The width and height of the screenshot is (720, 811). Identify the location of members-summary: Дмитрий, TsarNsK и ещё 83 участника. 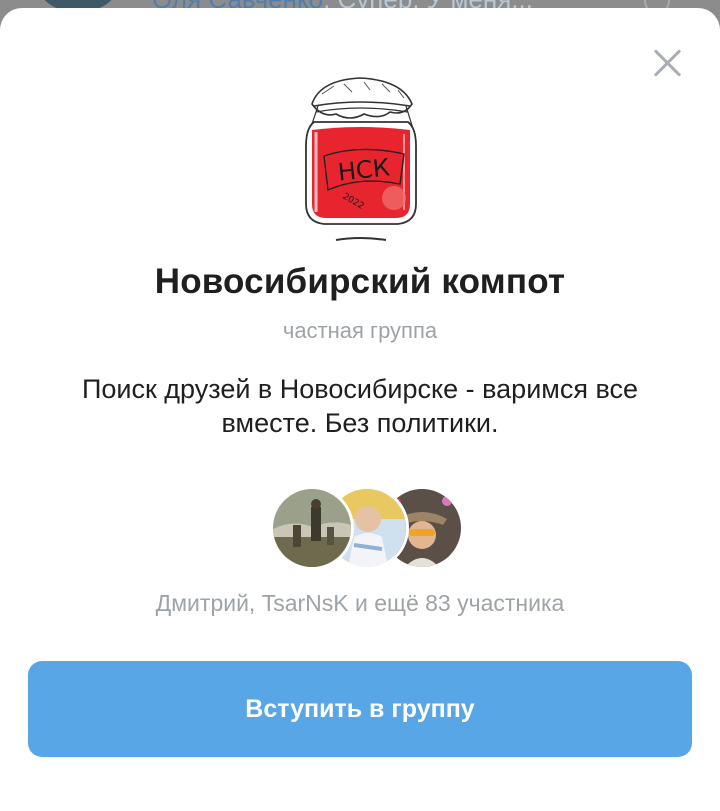
(360, 603).